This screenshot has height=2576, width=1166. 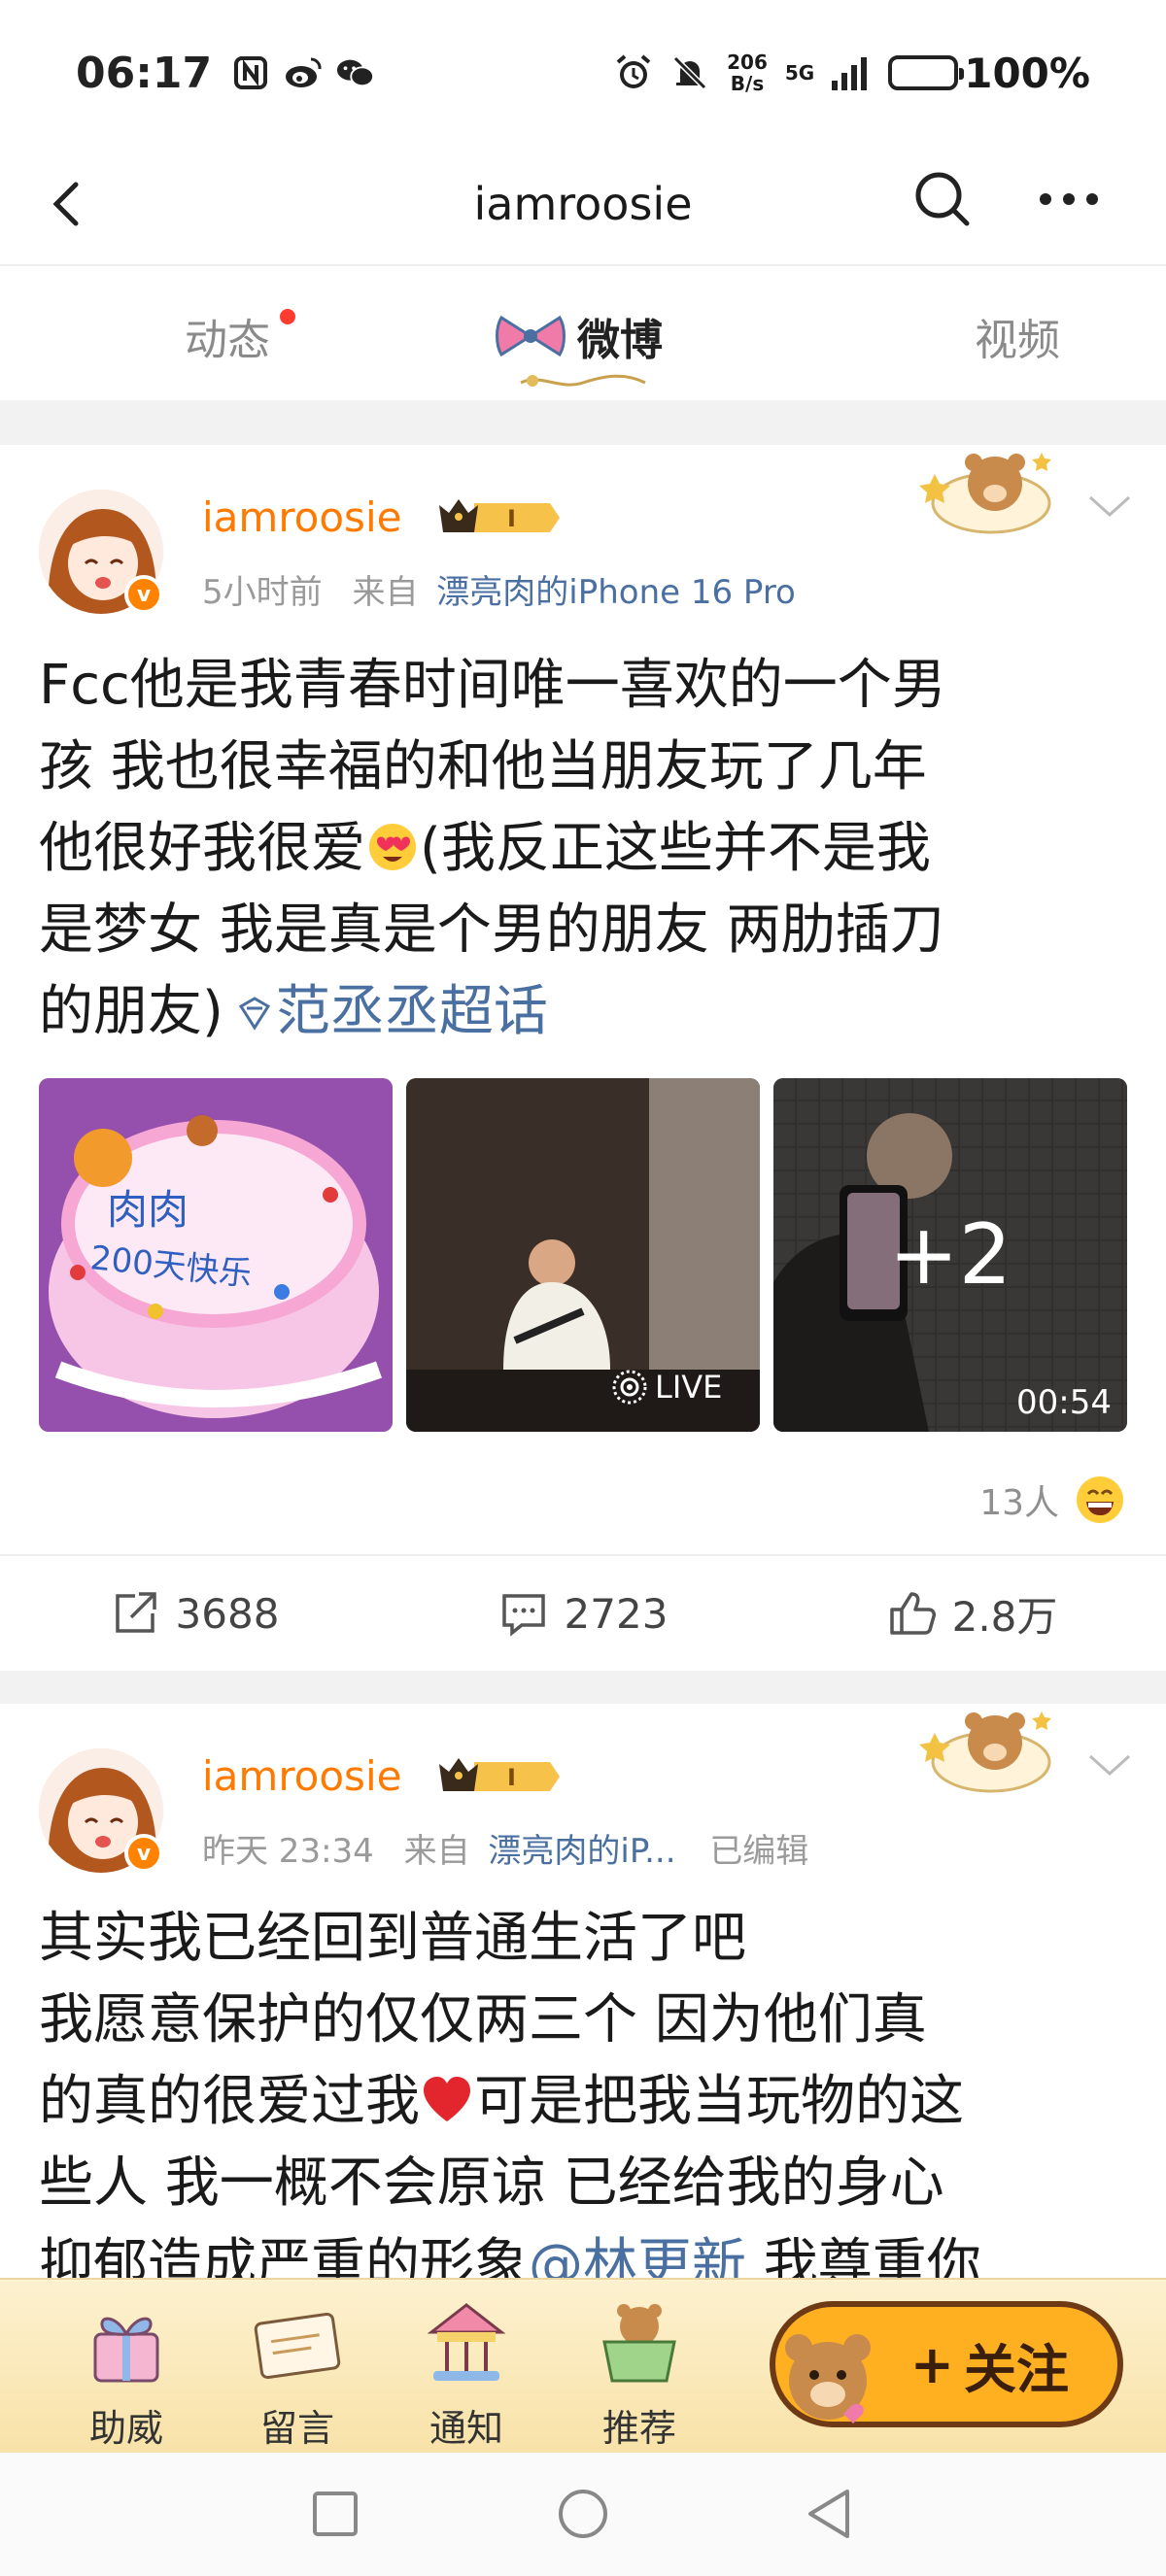 I want to click on post-text-line: 我愿意保护的仅仅两三个 因为他们真, so click(x=483, y=2019).